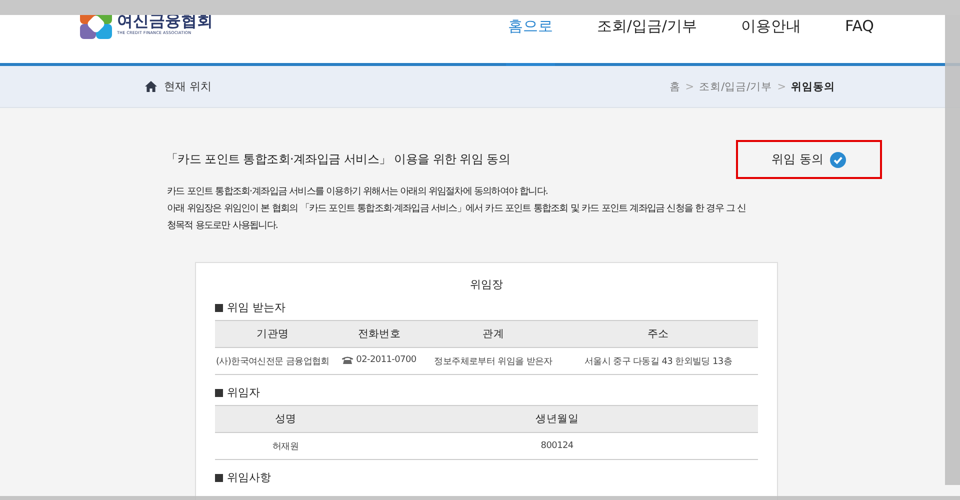 The width and height of the screenshot is (960, 500). What do you see at coordinates (859, 39) in the screenshot?
I see `nav-tab: FAQ` at bounding box center [859, 39].